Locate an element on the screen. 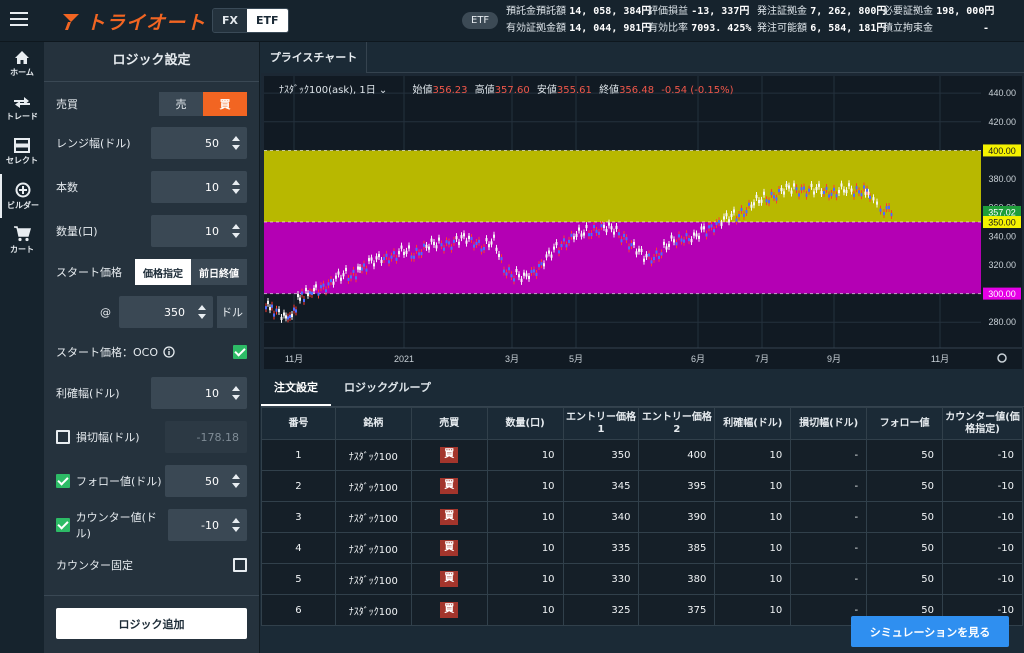 This screenshot has height=653, width=1024. oco-checkbox is located at coordinates (240, 352).